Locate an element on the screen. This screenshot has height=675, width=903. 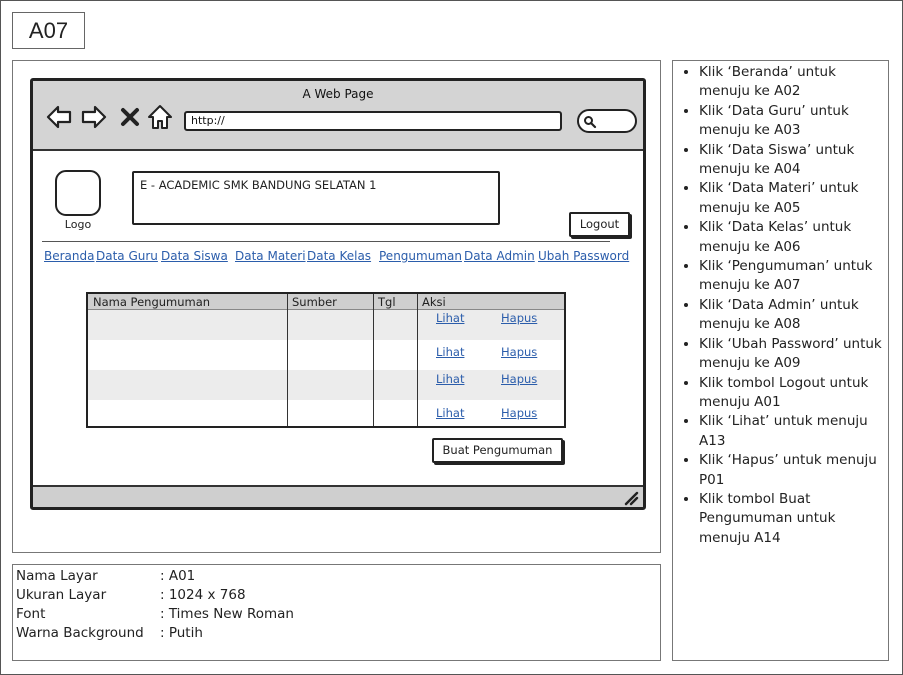
menu-link-data-admin: Data Admin is located at coordinates (499, 256).